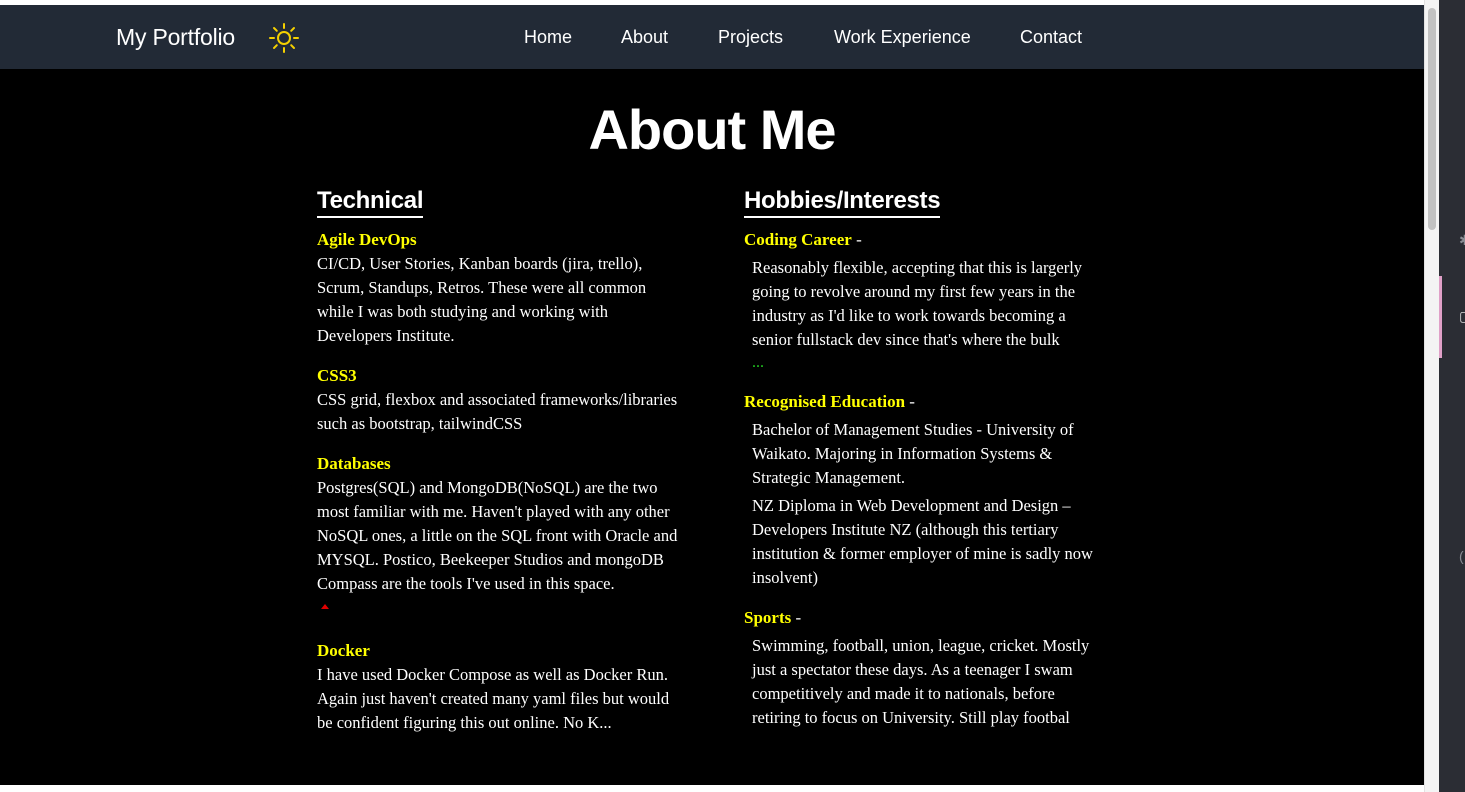 This screenshot has width=1465, height=792. What do you see at coordinates (354, 463) in the screenshot?
I see `skill-title: Databases` at bounding box center [354, 463].